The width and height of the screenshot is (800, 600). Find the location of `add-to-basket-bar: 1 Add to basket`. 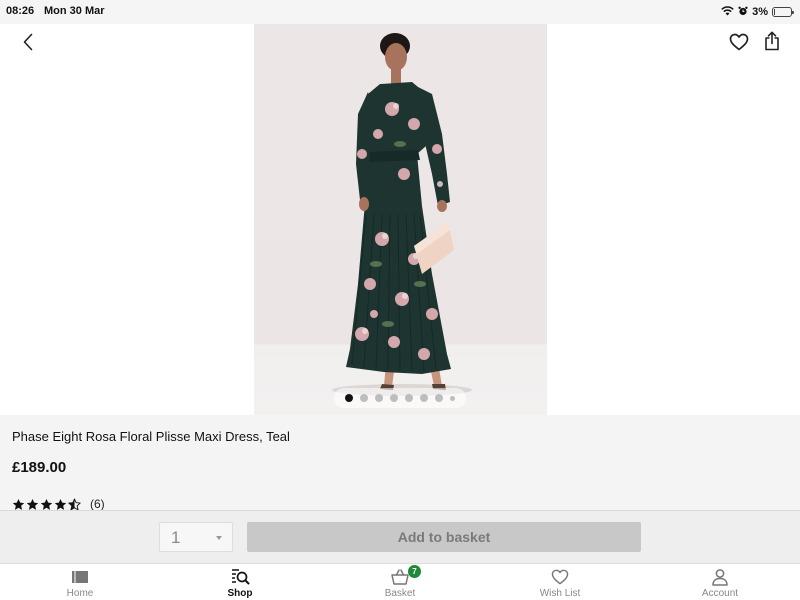

add-to-basket-bar: 1 Add to basket is located at coordinates (400, 537).